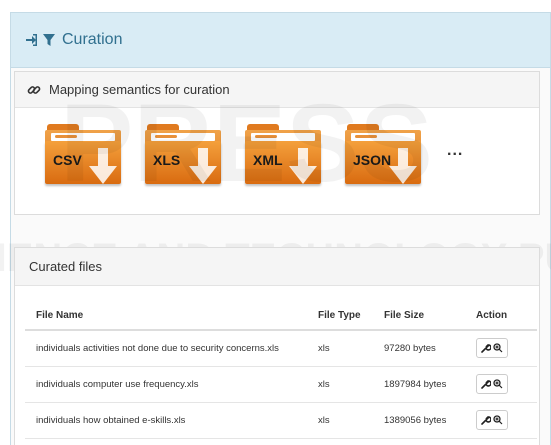 This screenshot has width=551, height=445. I want to click on file-size-cell: 1897984 bytes, so click(419, 384).